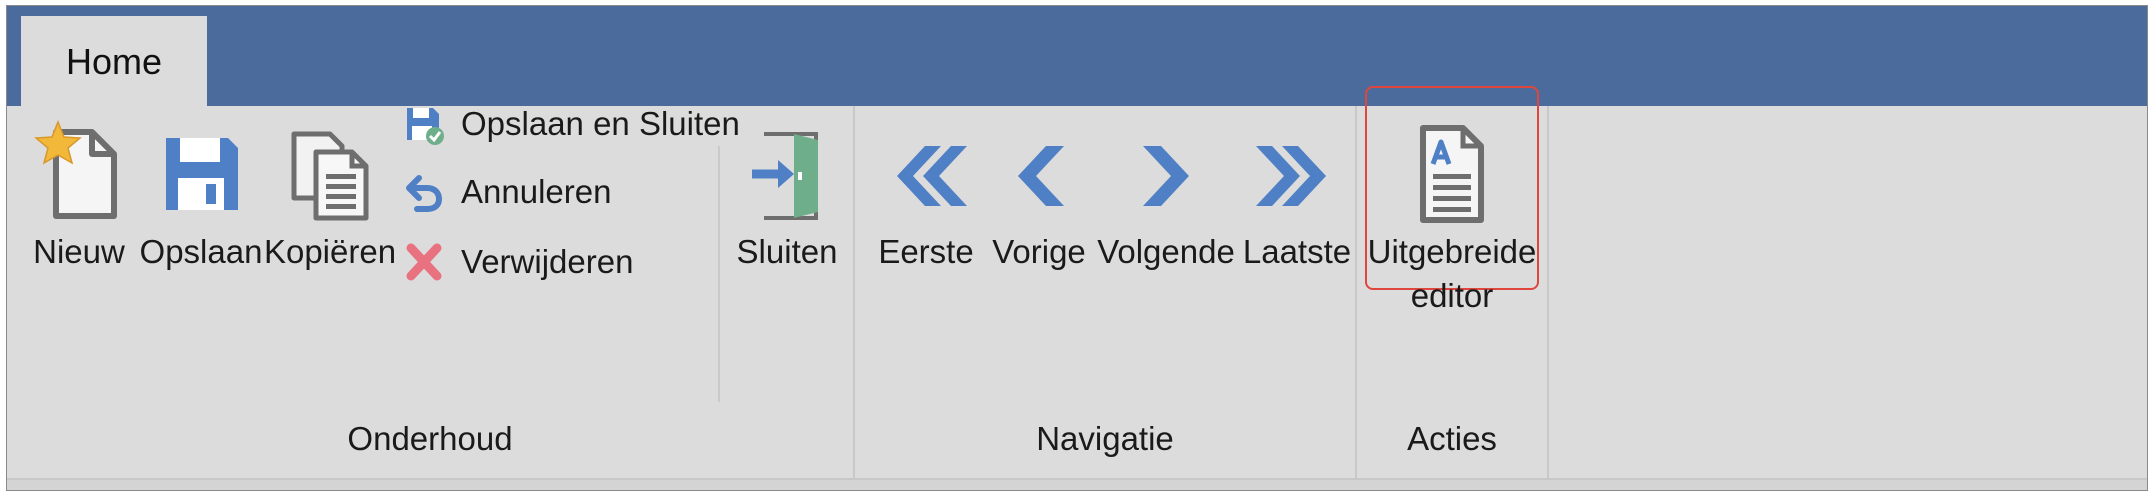 Image resolution: width=2156 pixels, height=496 pixels. What do you see at coordinates (424, 262) in the screenshot?
I see `delete-x-icon` at bounding box center [424, 262].